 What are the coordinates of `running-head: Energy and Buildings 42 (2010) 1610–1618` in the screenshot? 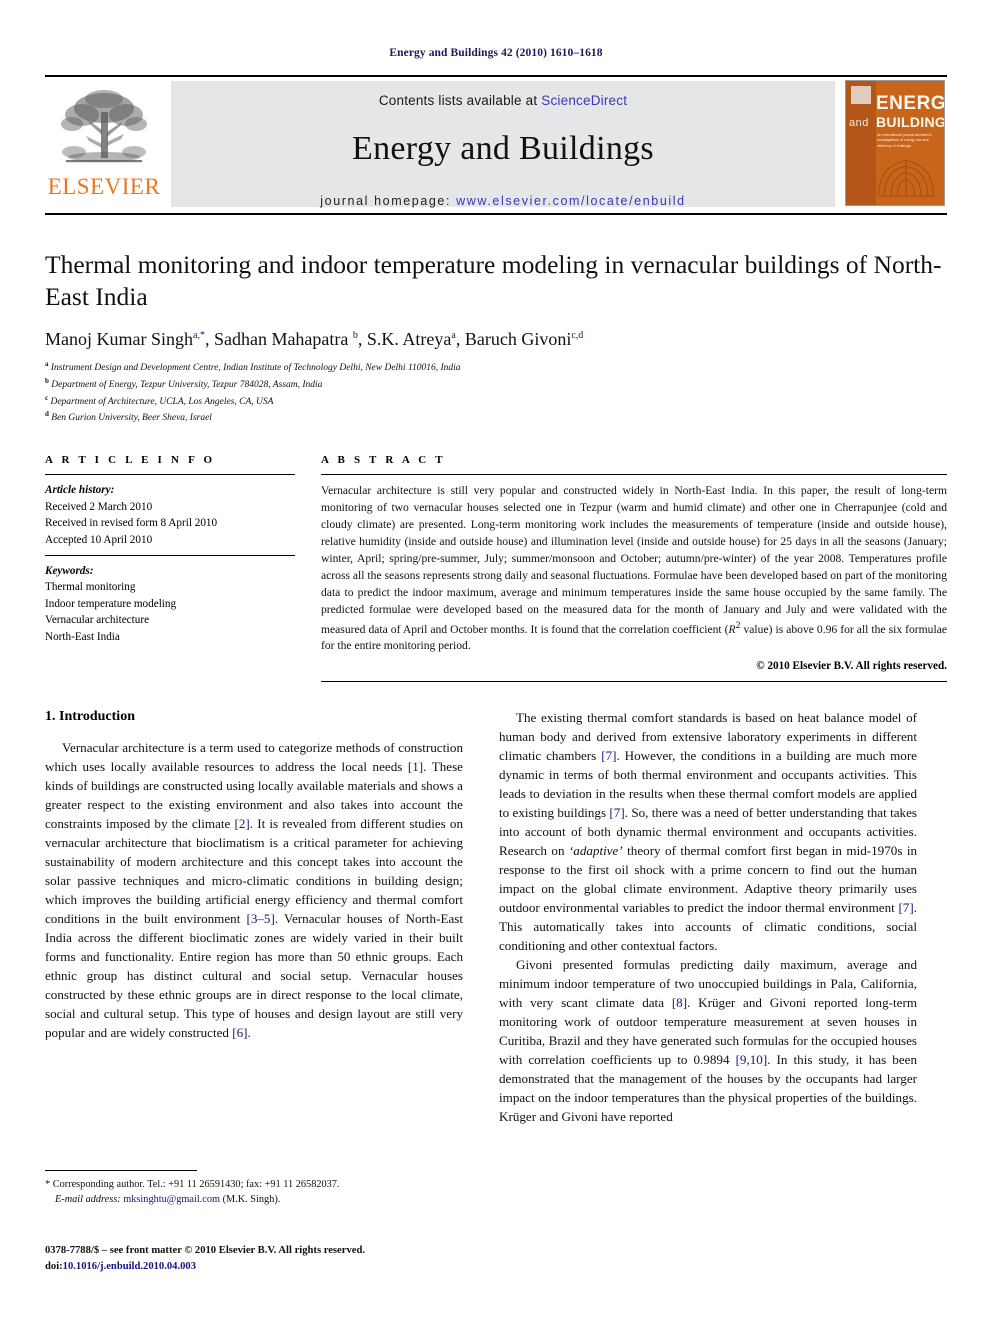 It's located at (496, 53).